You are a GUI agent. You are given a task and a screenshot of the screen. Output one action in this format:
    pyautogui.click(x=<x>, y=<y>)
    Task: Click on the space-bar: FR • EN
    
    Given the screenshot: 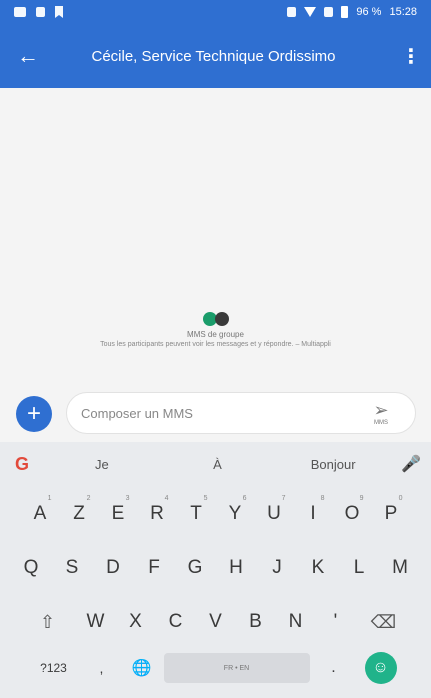 What is the action you would take?
    pyautogui.click(x=236, y=668)
    